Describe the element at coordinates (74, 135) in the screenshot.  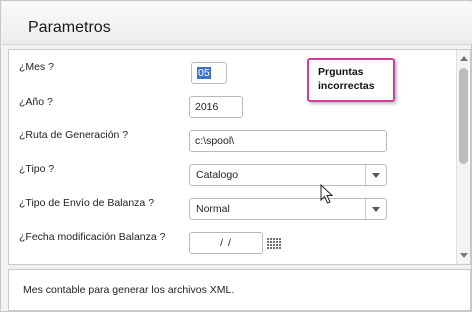
I see `ruta-label: ¿Ruta de Generación ?` at that location.